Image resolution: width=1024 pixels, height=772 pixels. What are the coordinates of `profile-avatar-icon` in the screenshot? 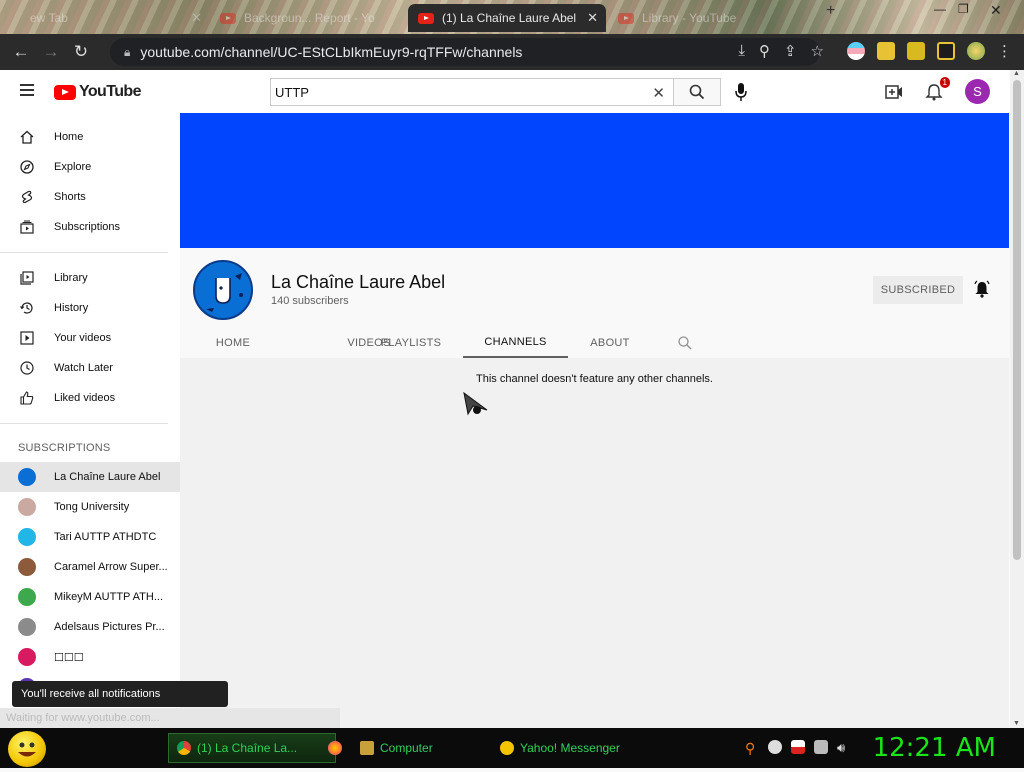 It's located at (976, 51).